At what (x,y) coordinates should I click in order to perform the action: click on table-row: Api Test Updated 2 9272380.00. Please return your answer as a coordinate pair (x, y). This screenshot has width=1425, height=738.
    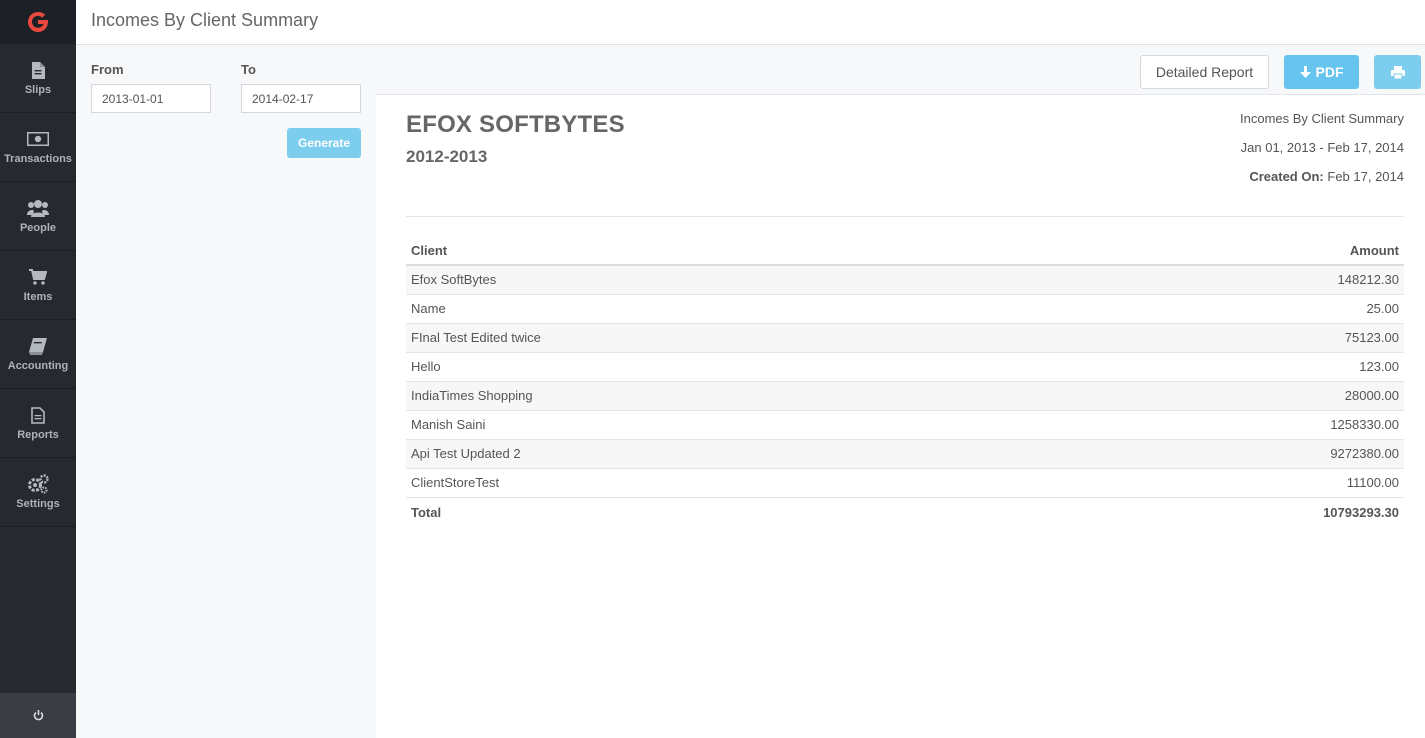
    Looking at the image, I should click on (905, 454).